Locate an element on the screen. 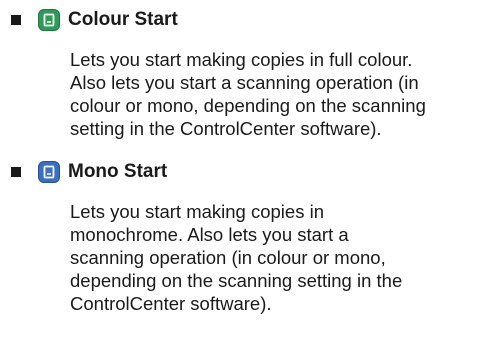  description-line: setting in the ControlCenter software). is located at coordinates (226, 128).